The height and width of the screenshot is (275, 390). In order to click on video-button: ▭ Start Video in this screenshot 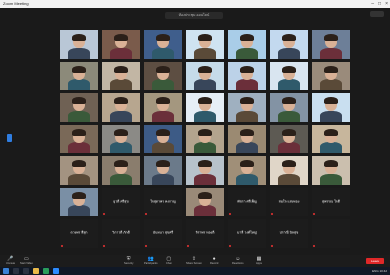, I will do `click(26, 261)`.